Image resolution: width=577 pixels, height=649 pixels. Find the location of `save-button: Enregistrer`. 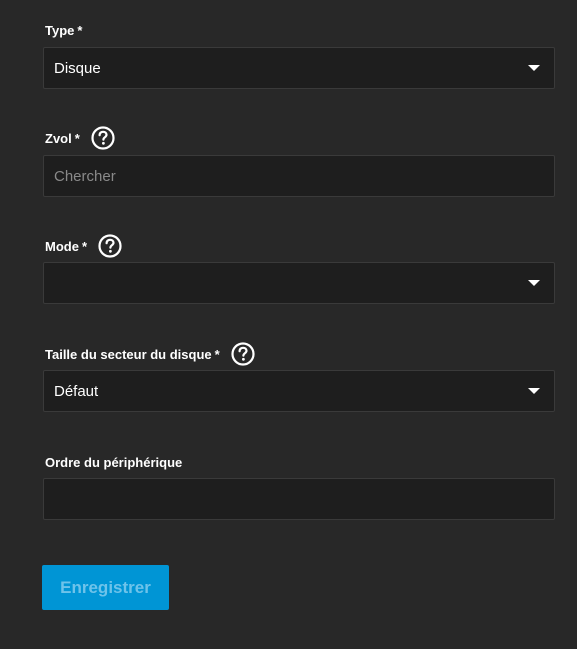

save-button: Enregistrer is located at coordinates (105, 587).